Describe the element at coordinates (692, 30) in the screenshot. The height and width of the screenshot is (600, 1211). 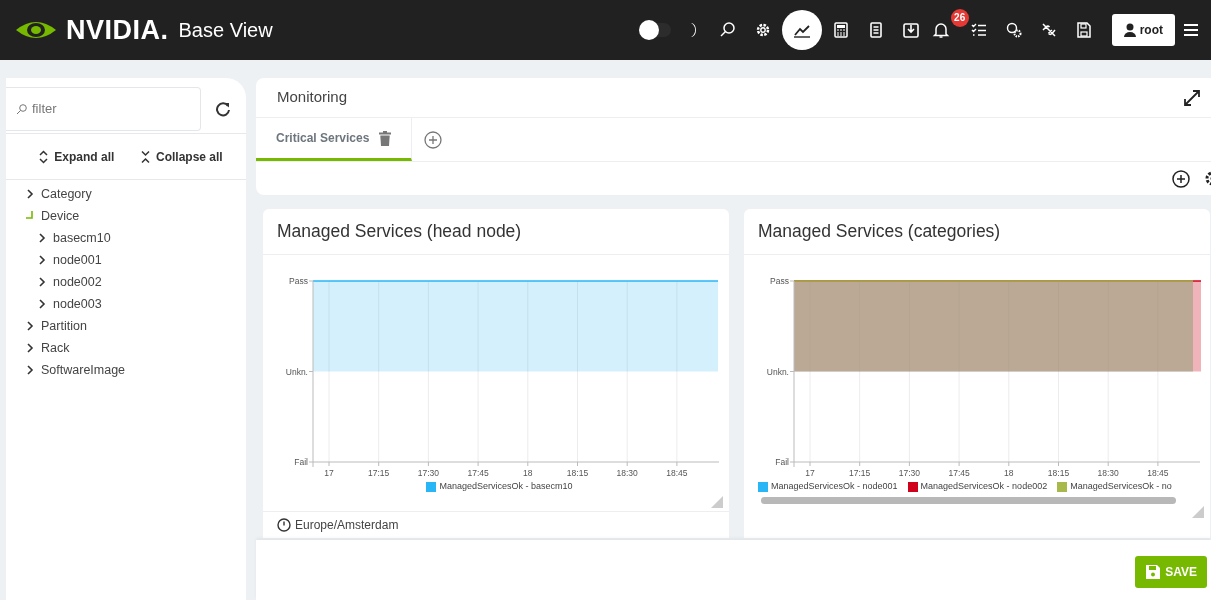
I see `moon-icon` at that location.